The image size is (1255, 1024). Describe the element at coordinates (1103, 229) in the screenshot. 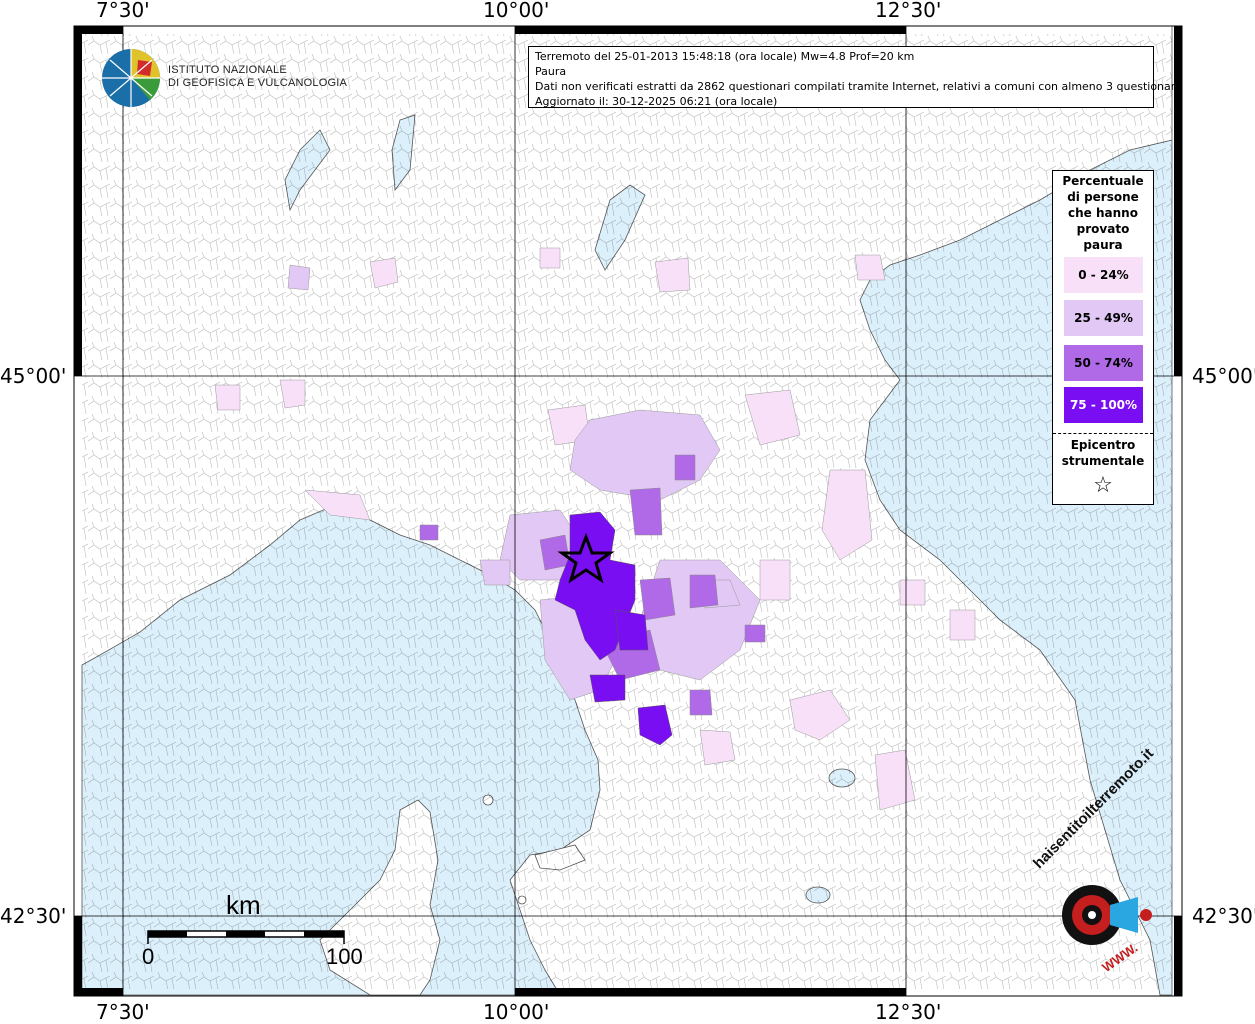

I see `legend-title-line: provato` at that location.